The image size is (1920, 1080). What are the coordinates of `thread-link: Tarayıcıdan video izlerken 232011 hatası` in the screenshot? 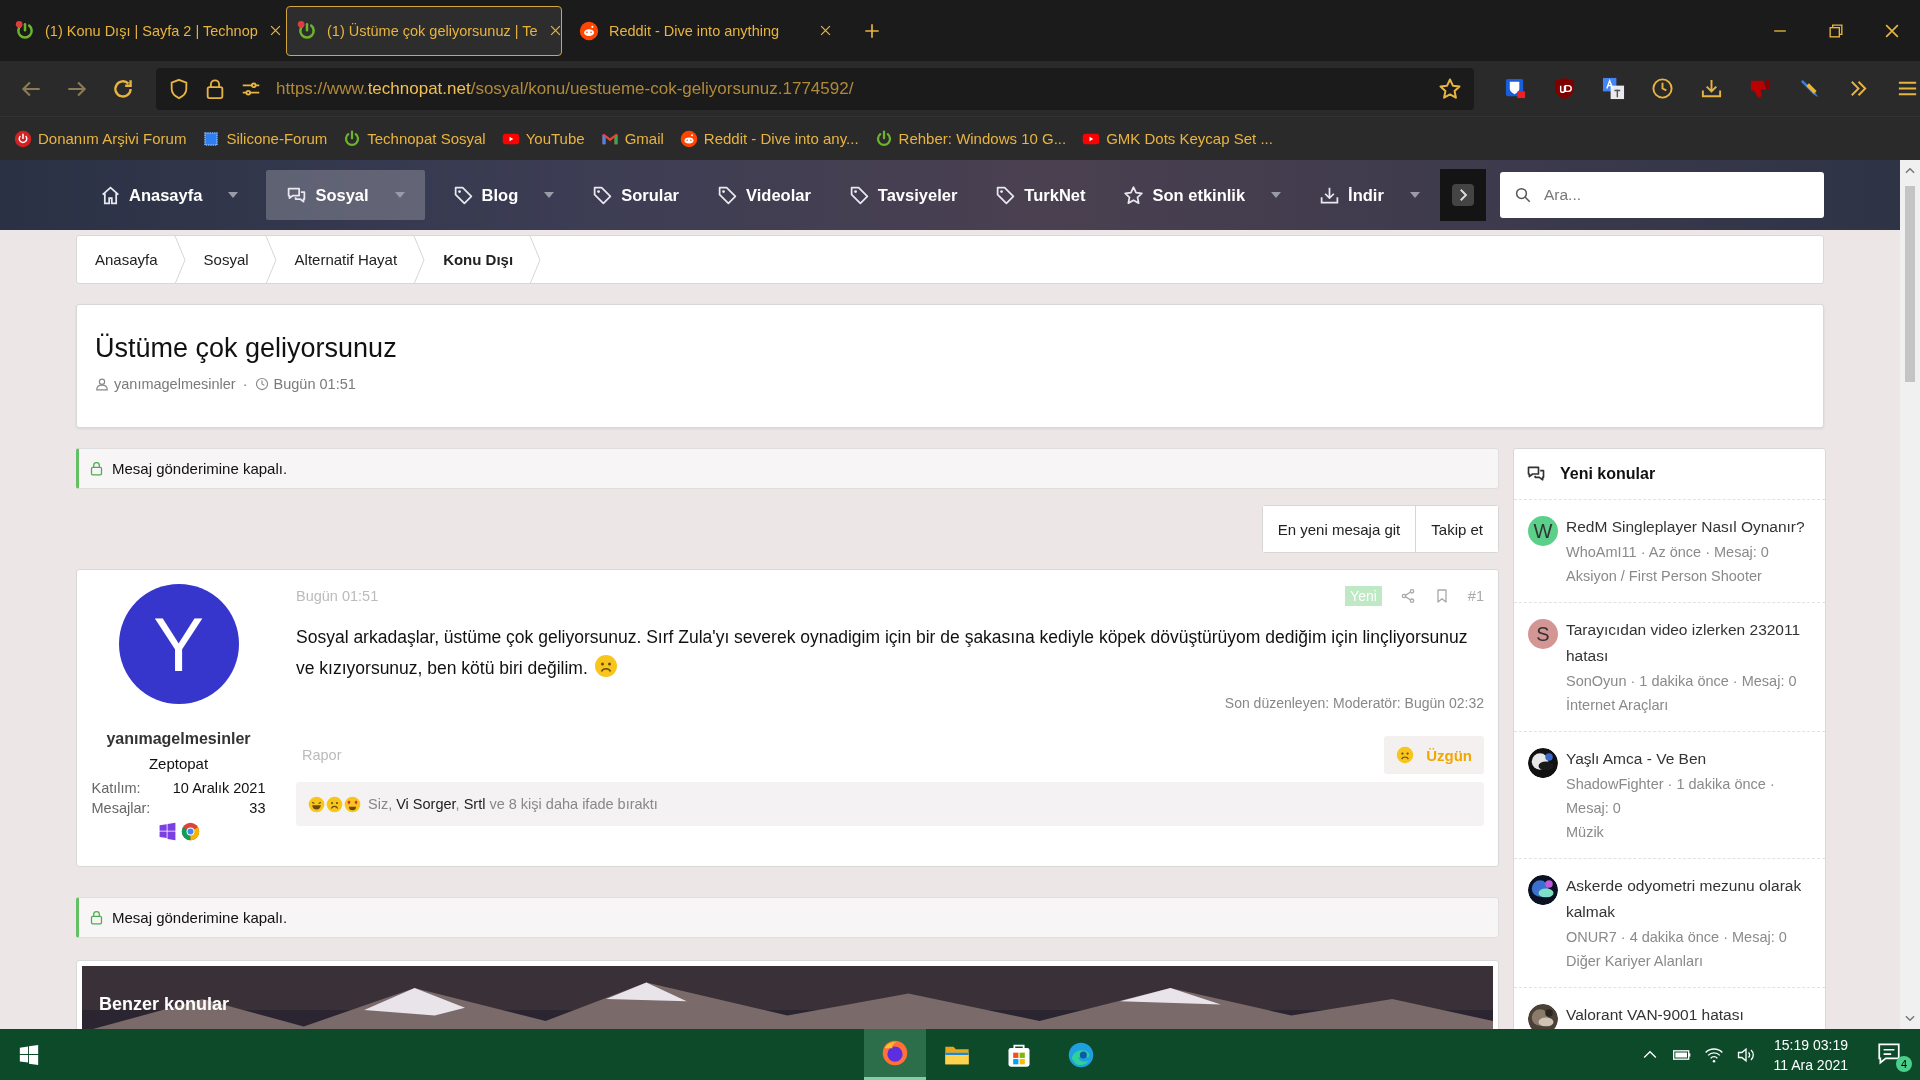 It's located at (1690, 643).